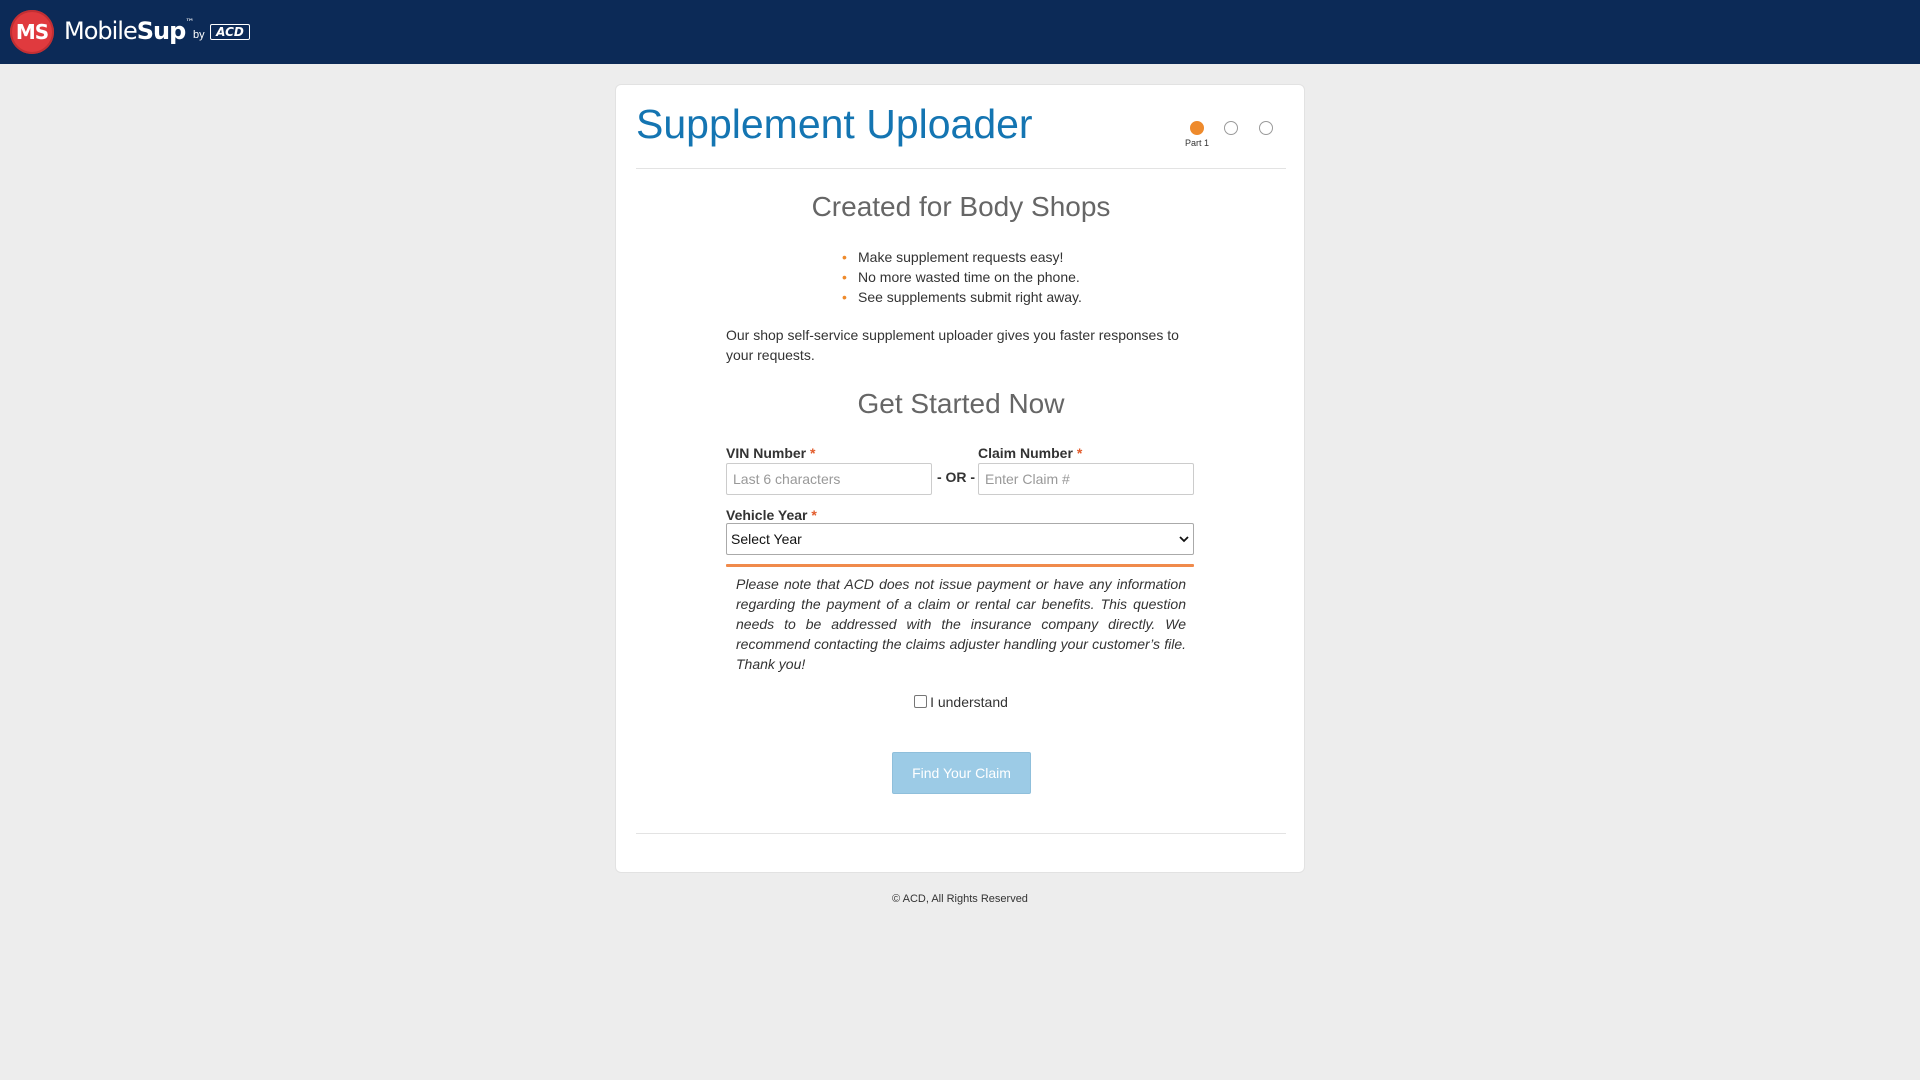  Describe the element at coordinates (1266, 128) in the screenshot. I see `step-3-indicator` at that location.